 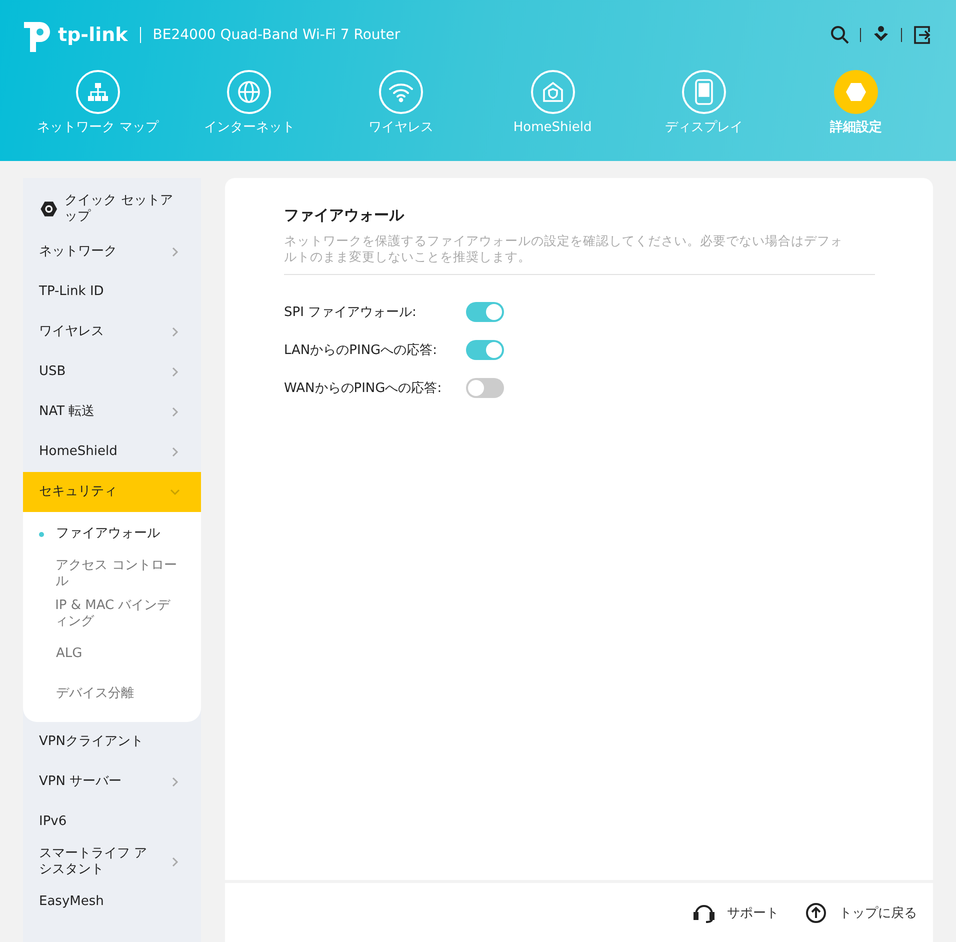 What do you see at coordinates (112, 412) in the screenshot?
I see `sidebar-item: NAT 転送` at bounding box center [112, 412].